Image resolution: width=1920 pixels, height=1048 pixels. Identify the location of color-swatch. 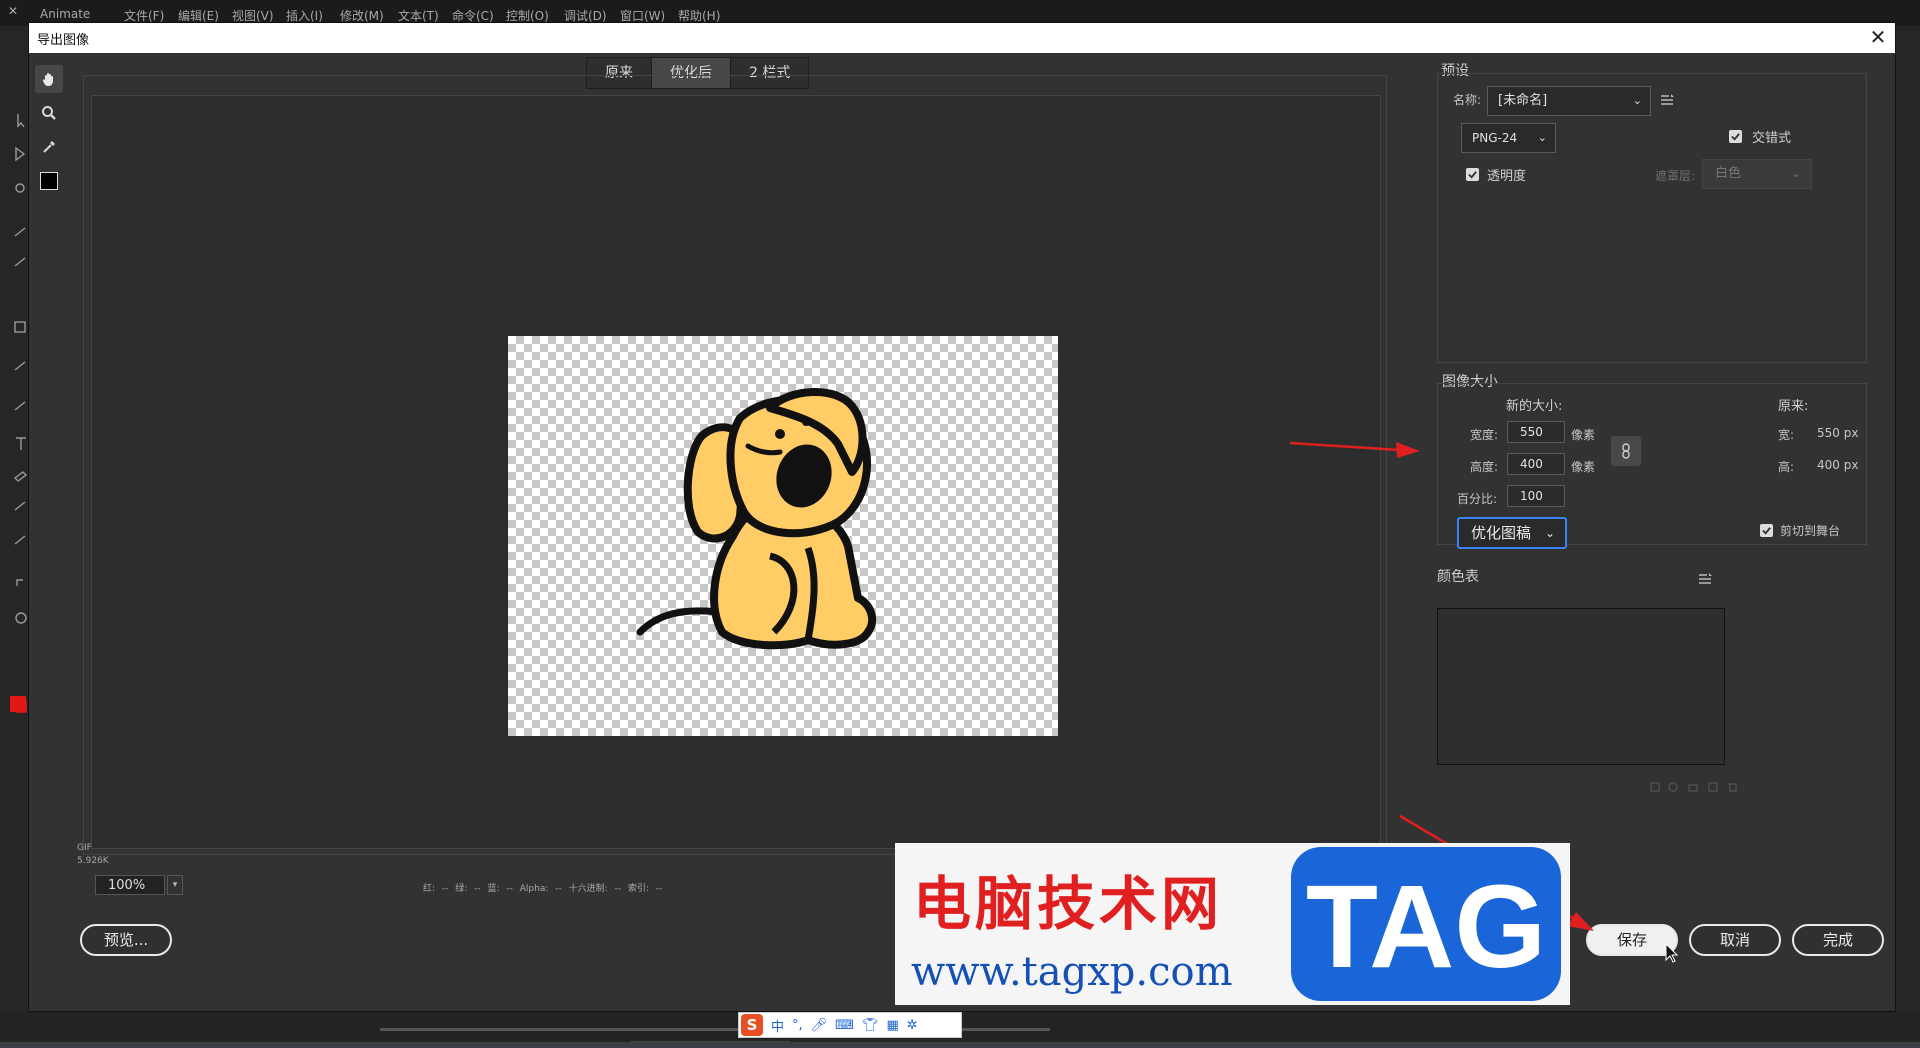
(49, 181).